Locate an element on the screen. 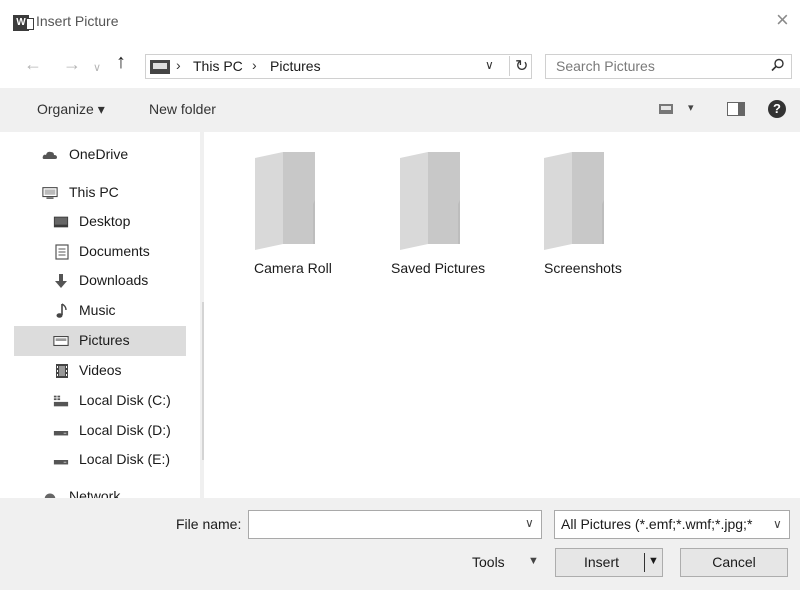 Image resolution: width=800 pixels, height=590 pixels. nav-item-label: Desktop is located at coordinates (105, 221).